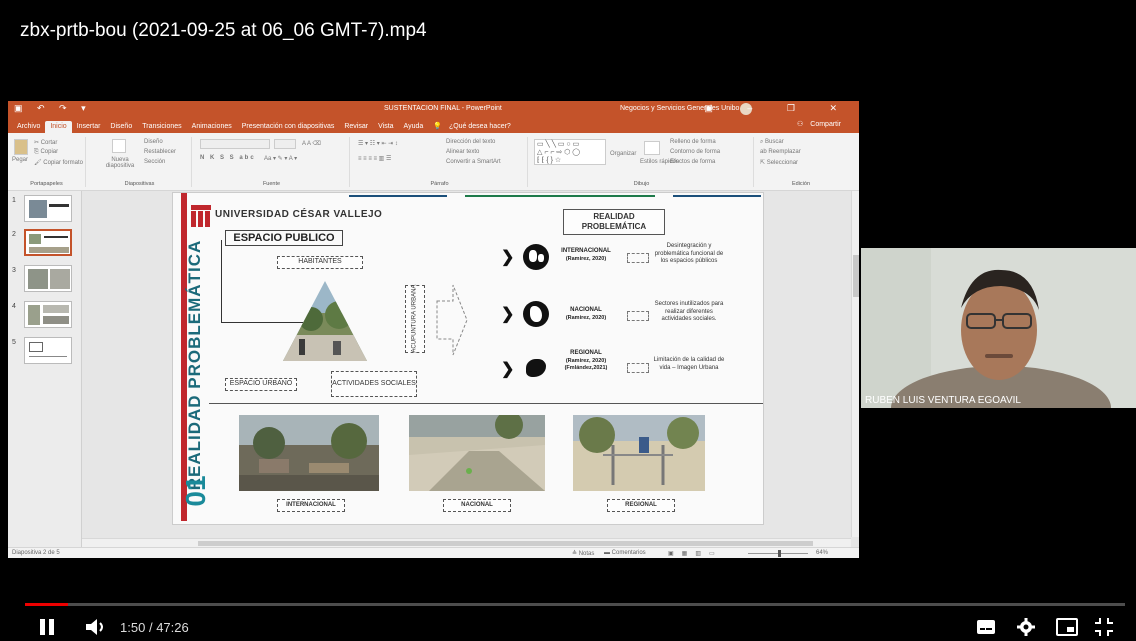  Describe the element at coordinates (14, 342) in the screenshot. I see `thumb-number: 5` at that location.